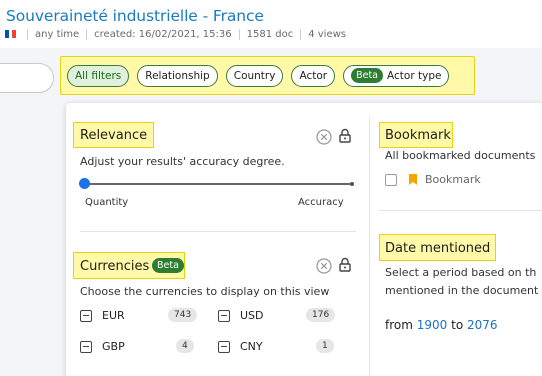 The height and width of the screenshot is (376, 542). I want to click on chip-label: Country, so click(254, 75).